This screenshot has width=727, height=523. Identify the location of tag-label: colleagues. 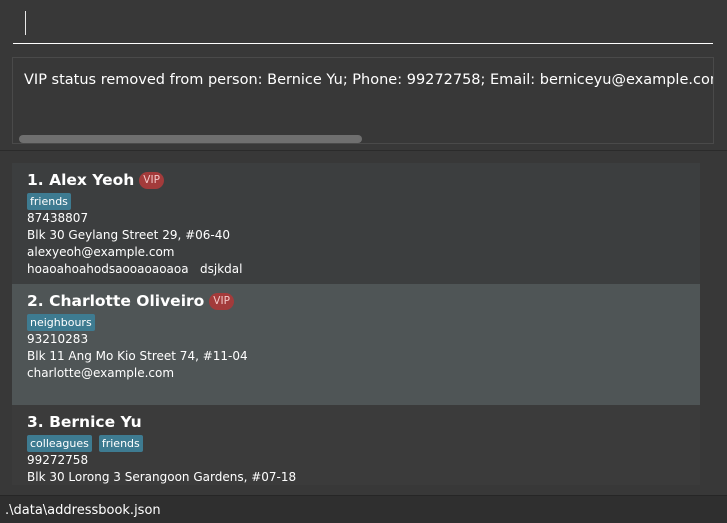
(59, 443).